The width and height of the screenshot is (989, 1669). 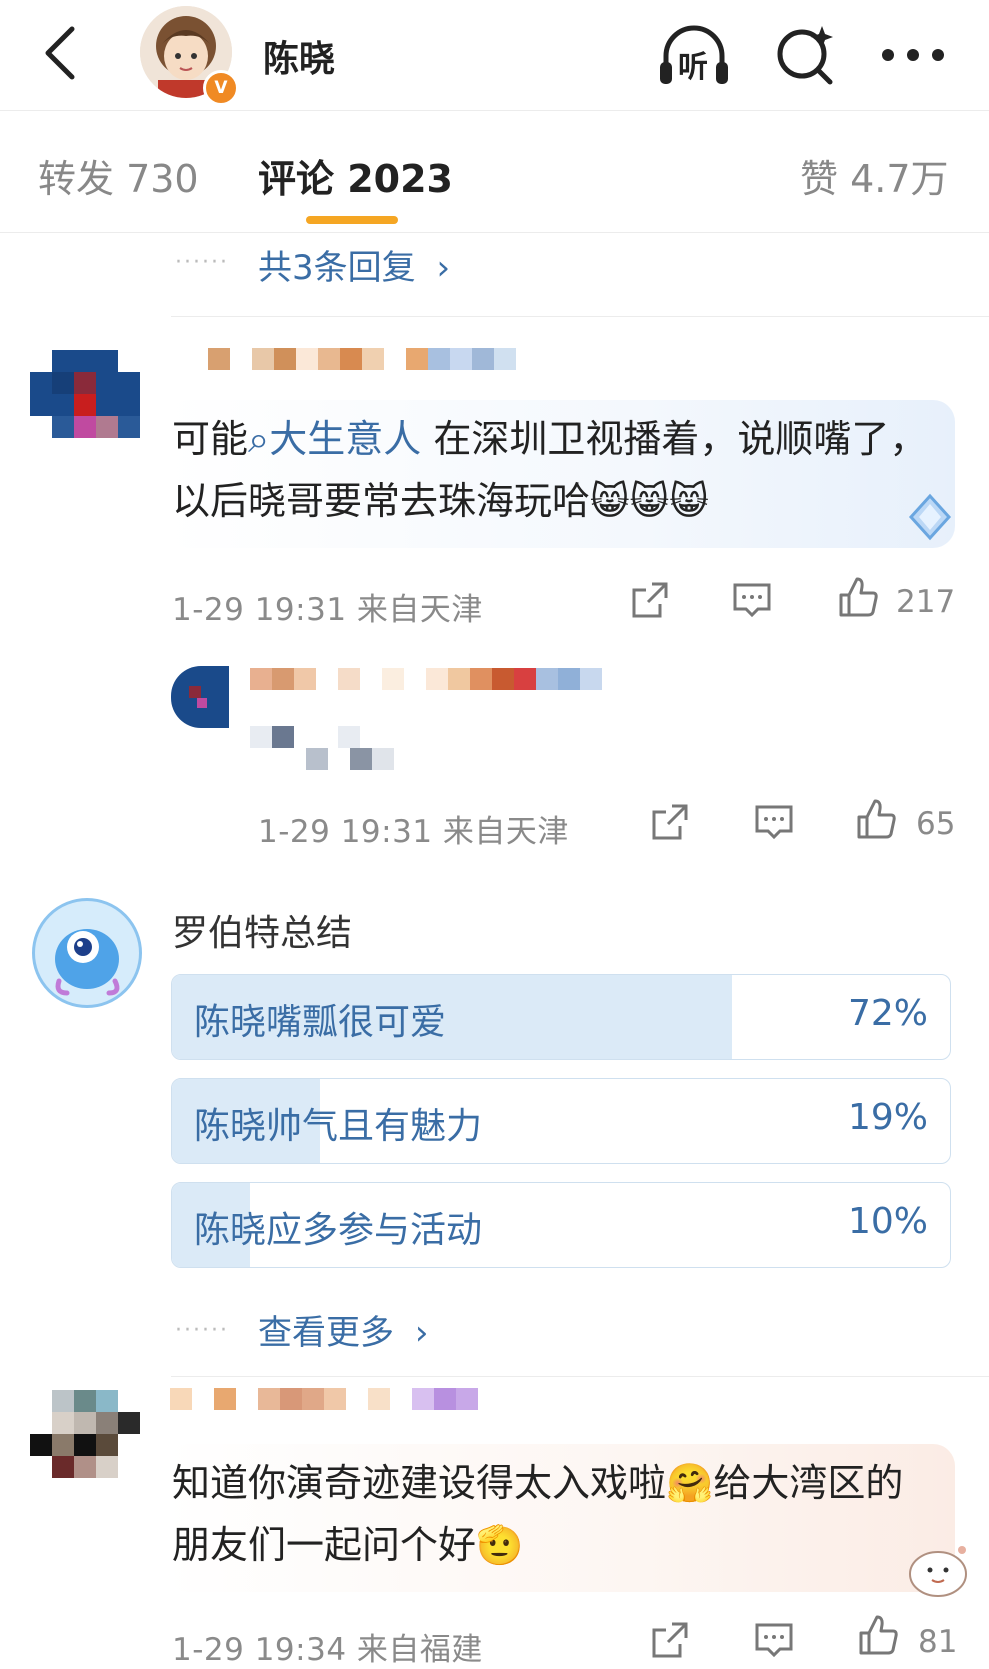 I want to click on poll-option: 陈晓应多参与活动 10%, so click(x=561, y=1225).